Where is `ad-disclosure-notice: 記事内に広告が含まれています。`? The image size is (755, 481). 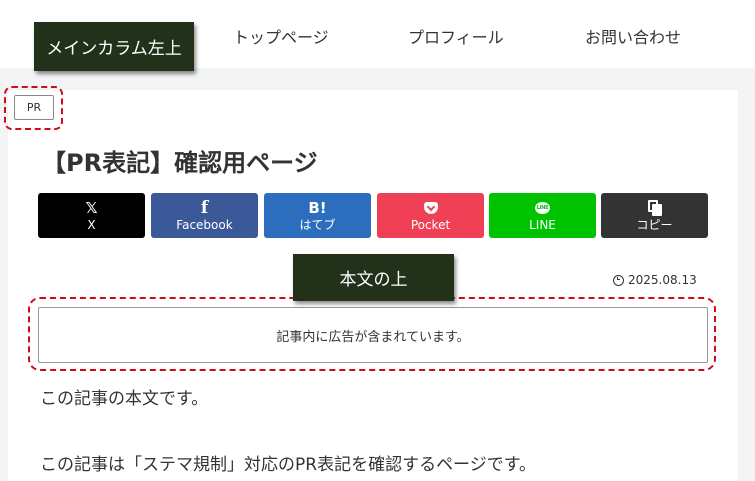 ad-disclosure-notice: 記事内に広告が含まれています。 is located at coordinates (373, 335).